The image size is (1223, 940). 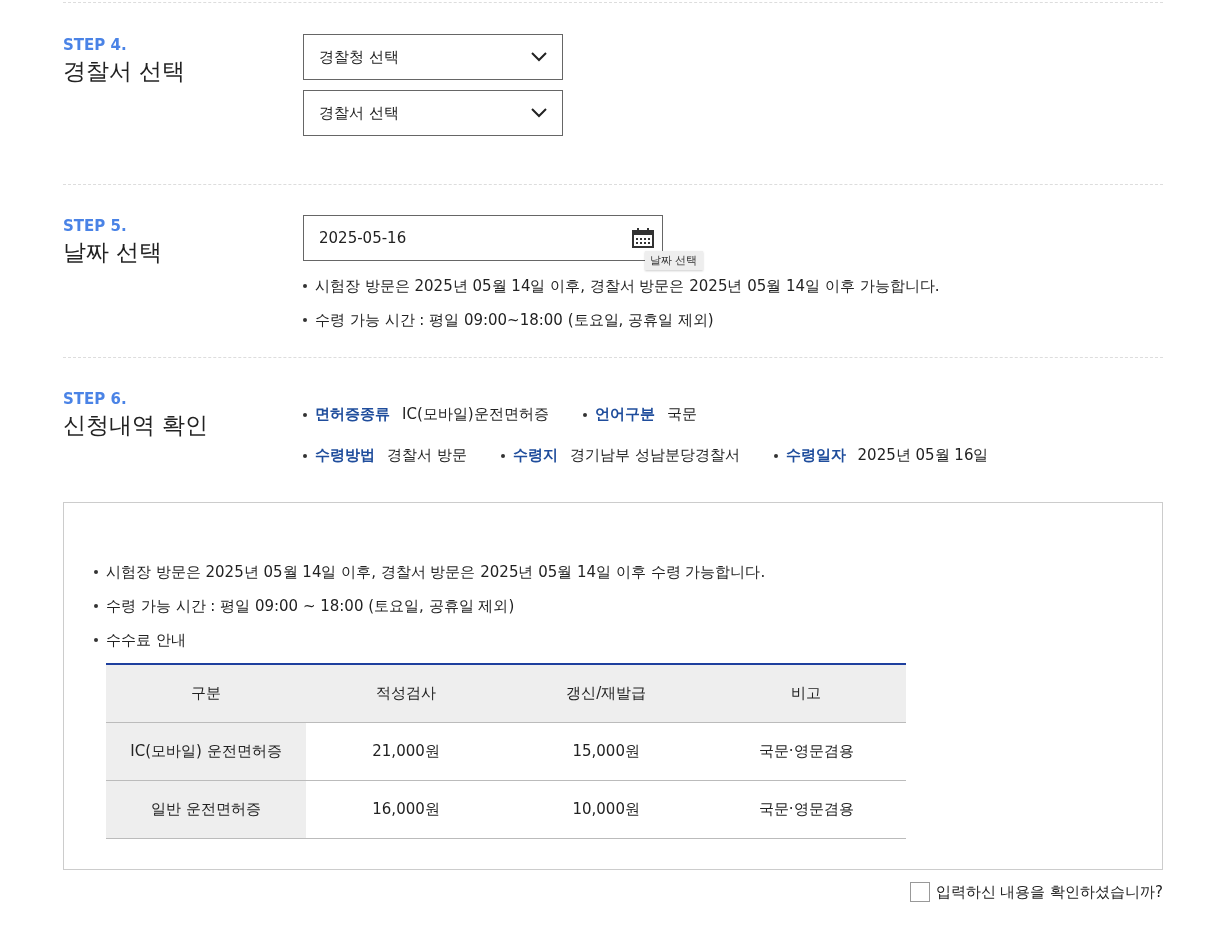 I want to click on checkbox-label: 입력하신 내용을 확인하셨습니까?, so click(x=1049, y=892).